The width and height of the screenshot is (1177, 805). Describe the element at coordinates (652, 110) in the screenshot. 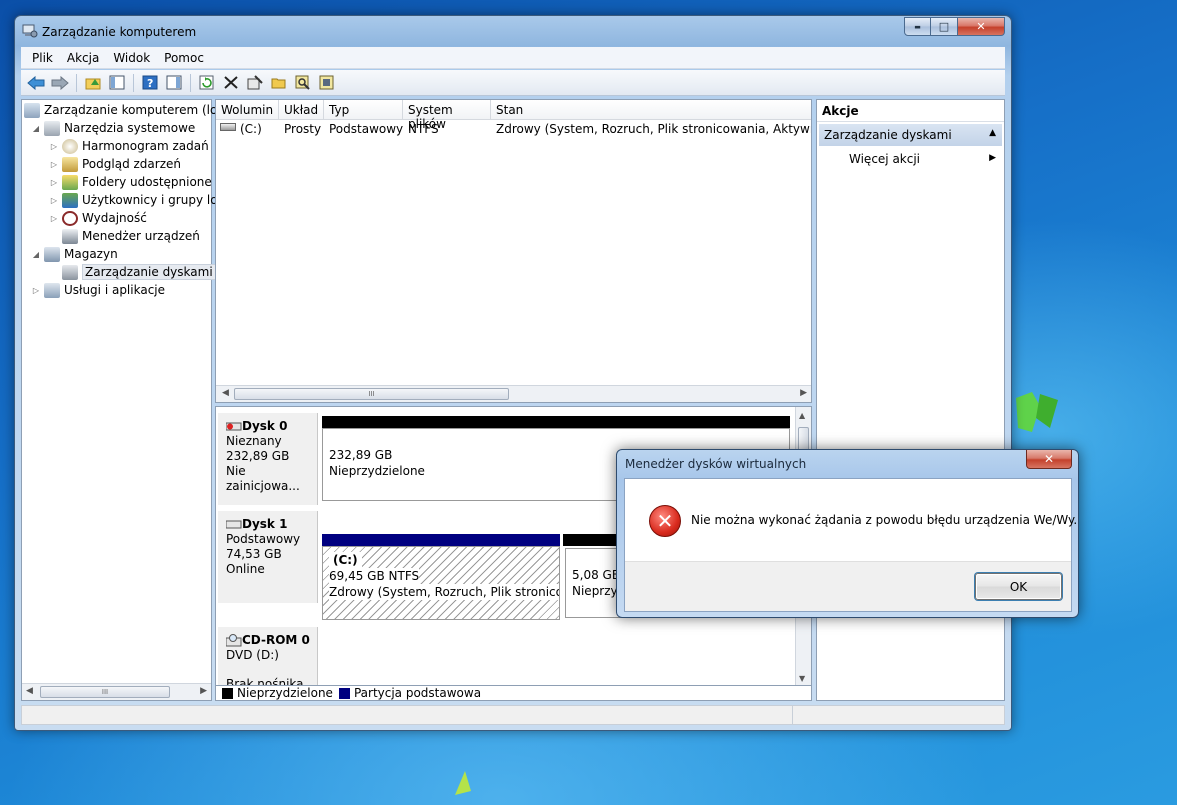

I see `column-header-status: Stan` at that location.